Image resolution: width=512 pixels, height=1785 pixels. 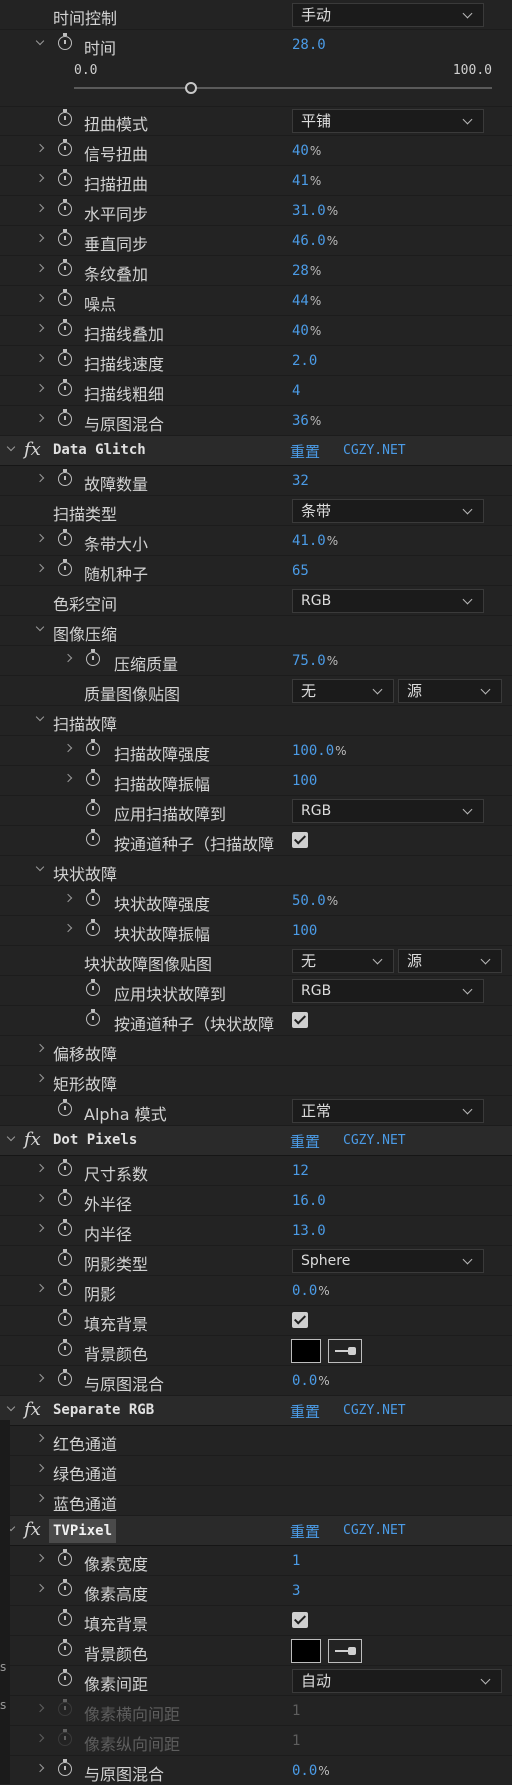 What do you see at coordinates (11, 1409) in the screenshot?
I see `chevron-down-icon` at bounding box center [11, 1409].